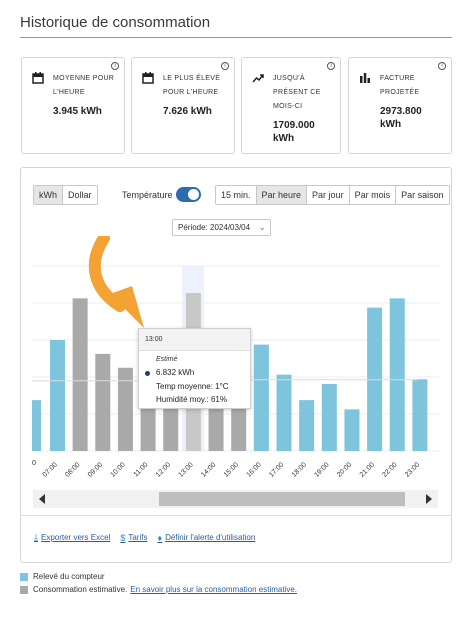 This screenshot has height=624, width=465. I want to click on unit-kwh-button: kWh, so click(48, 195).